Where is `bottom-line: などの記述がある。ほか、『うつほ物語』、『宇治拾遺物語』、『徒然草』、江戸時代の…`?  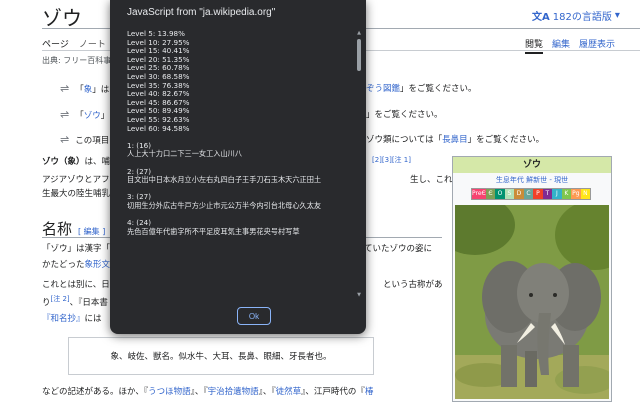 bottom-line: などの記述がある。ほか、『うつほ物語』、『宇治拾遺物語』、『徒然草』、江戸時代の… is located at coordinates (208, 392).